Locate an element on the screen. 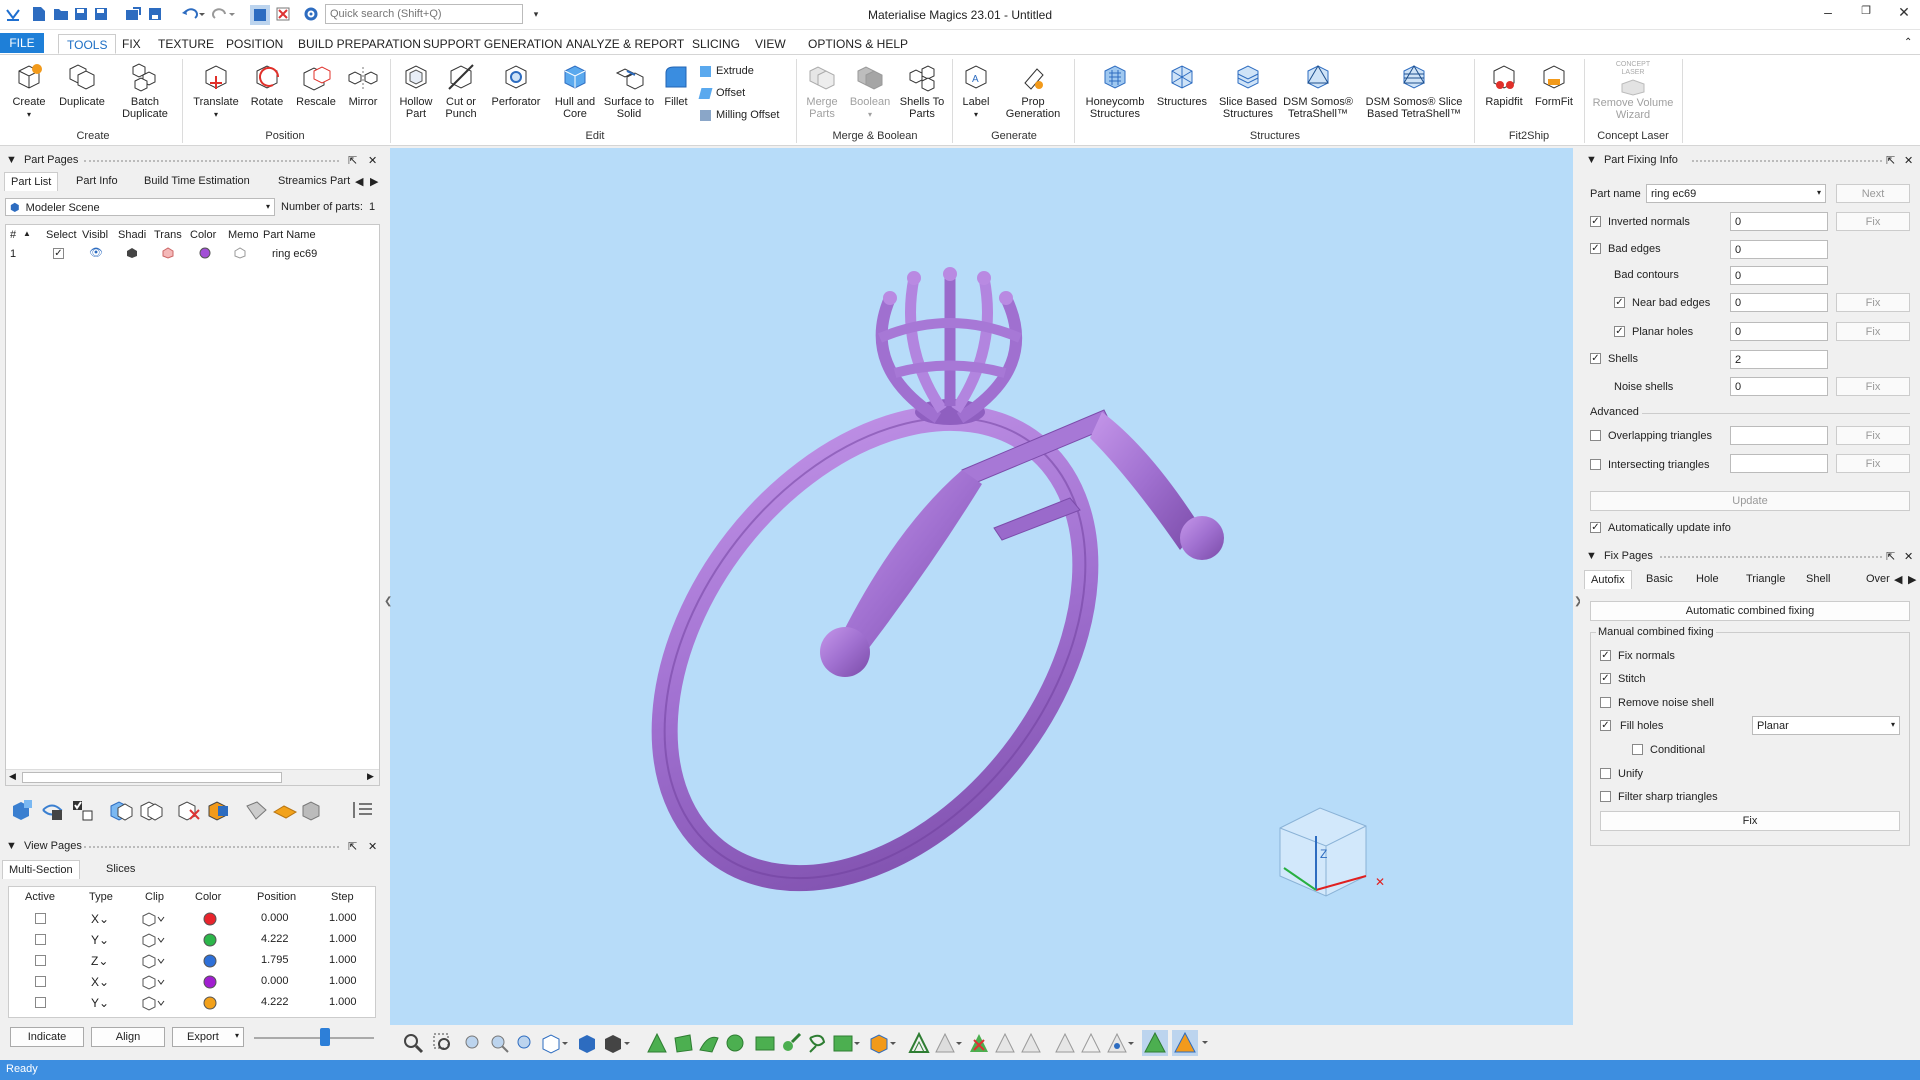 The image size is (1920, 1080). mark-options-icon is located at coordinates (1121, 1043).